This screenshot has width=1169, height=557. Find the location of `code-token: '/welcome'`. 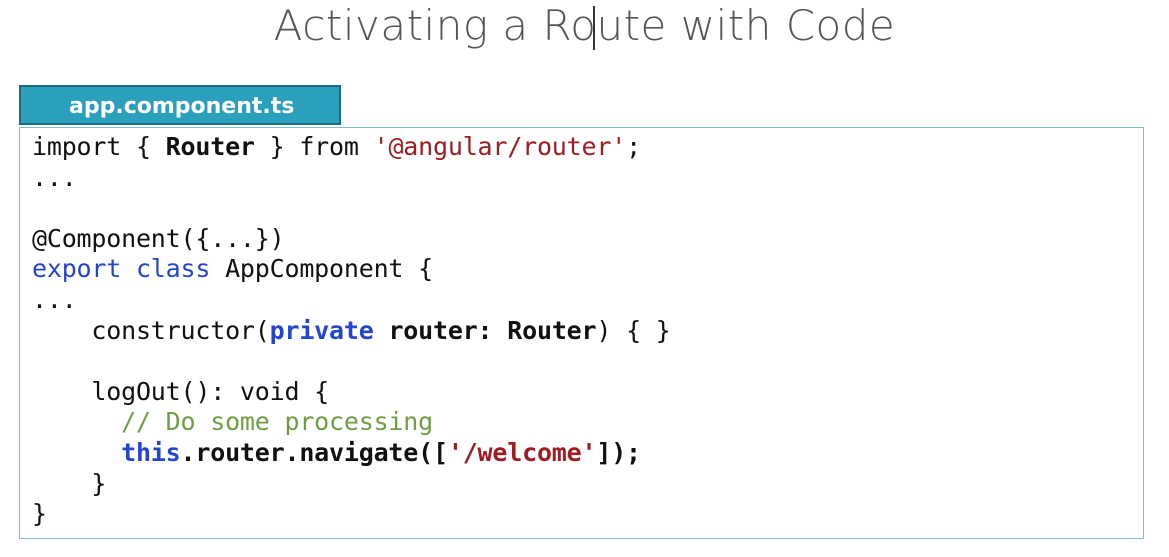

code-token: '/welcome' is located at coordinates (522, 452).